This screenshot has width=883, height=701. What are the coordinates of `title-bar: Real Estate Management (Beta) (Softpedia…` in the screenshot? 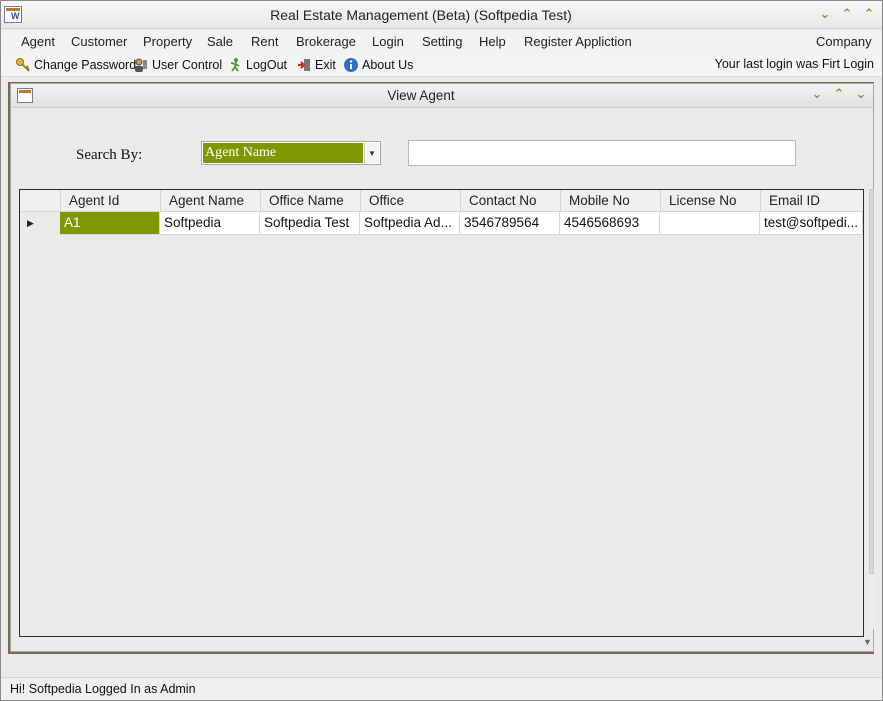 It's located at (441, 15).